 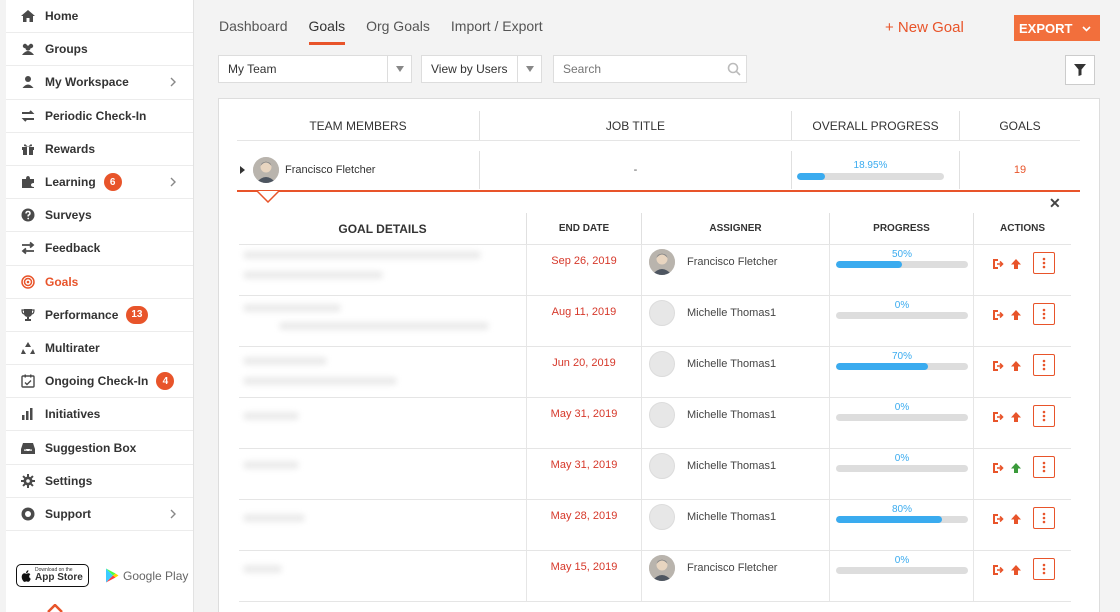 What do you see at coordinates (902, 458) in the screenshot?
I see `goal-progress-label: 0%` at bounding box center [902, 458].